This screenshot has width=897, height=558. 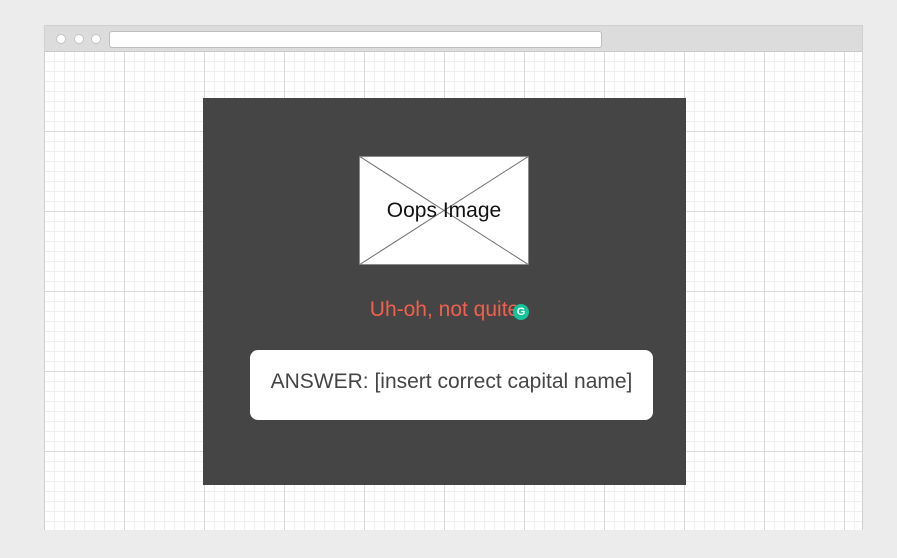 I want to click on window-maximize-button, so click(x=96, y=39).